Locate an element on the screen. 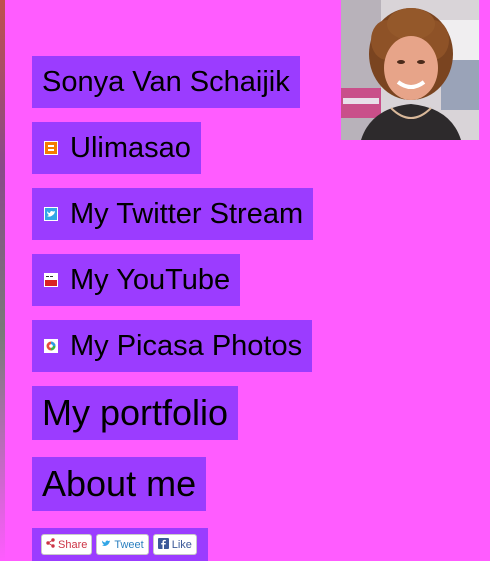  nav-item-ulimasao: Ulimasao is located at coordinates (116, 148).